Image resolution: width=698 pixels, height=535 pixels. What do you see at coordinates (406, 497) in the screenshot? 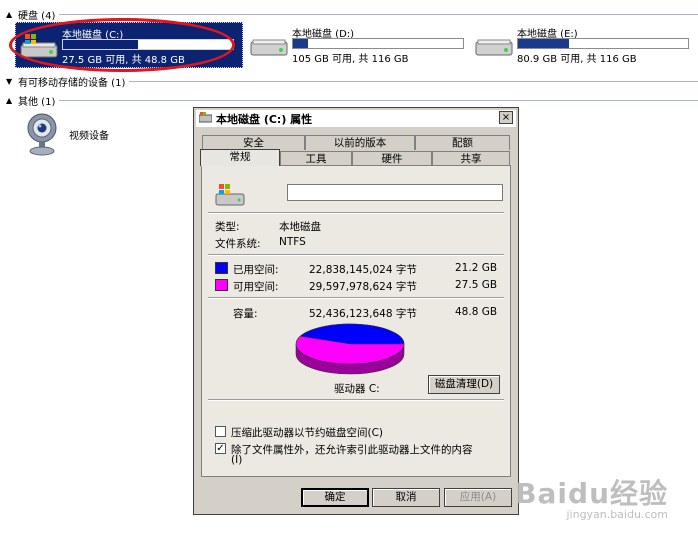
I see `cancel-button: 取消` at bounding box center [406, 497].